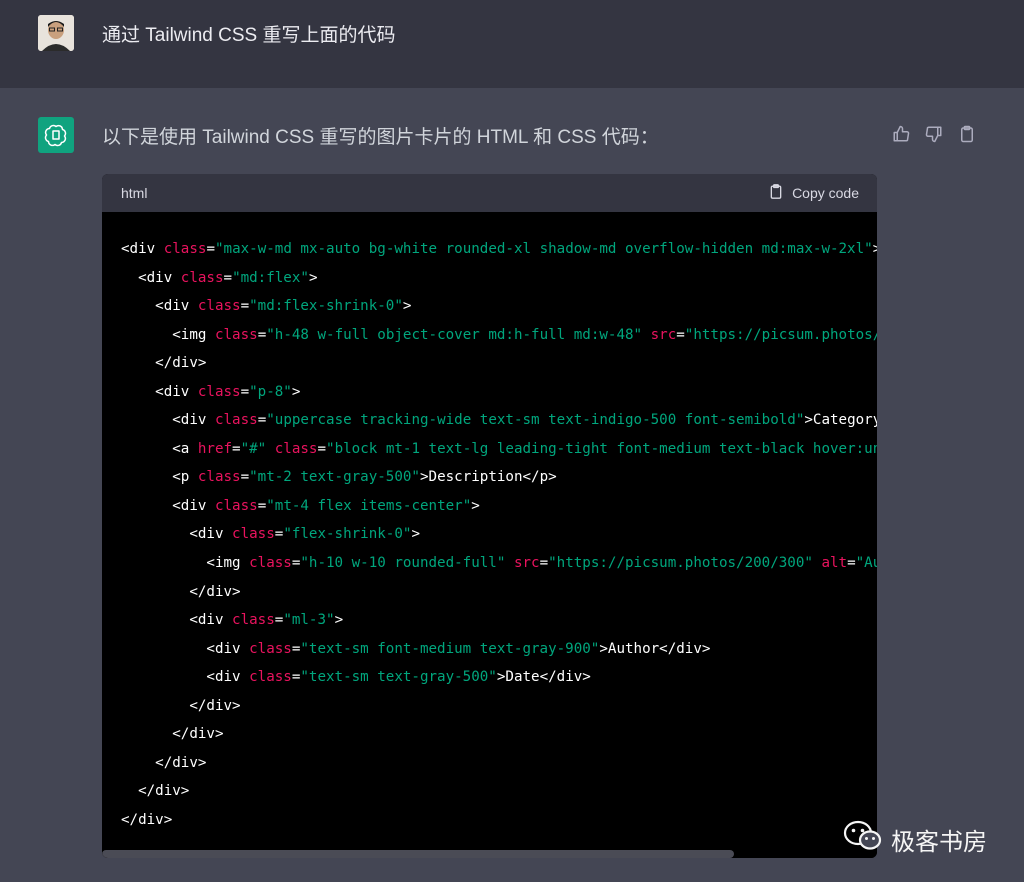  Describe the element at coordinates (56, 135) in the screenshot. I see `openai-logo-icon` at that location.